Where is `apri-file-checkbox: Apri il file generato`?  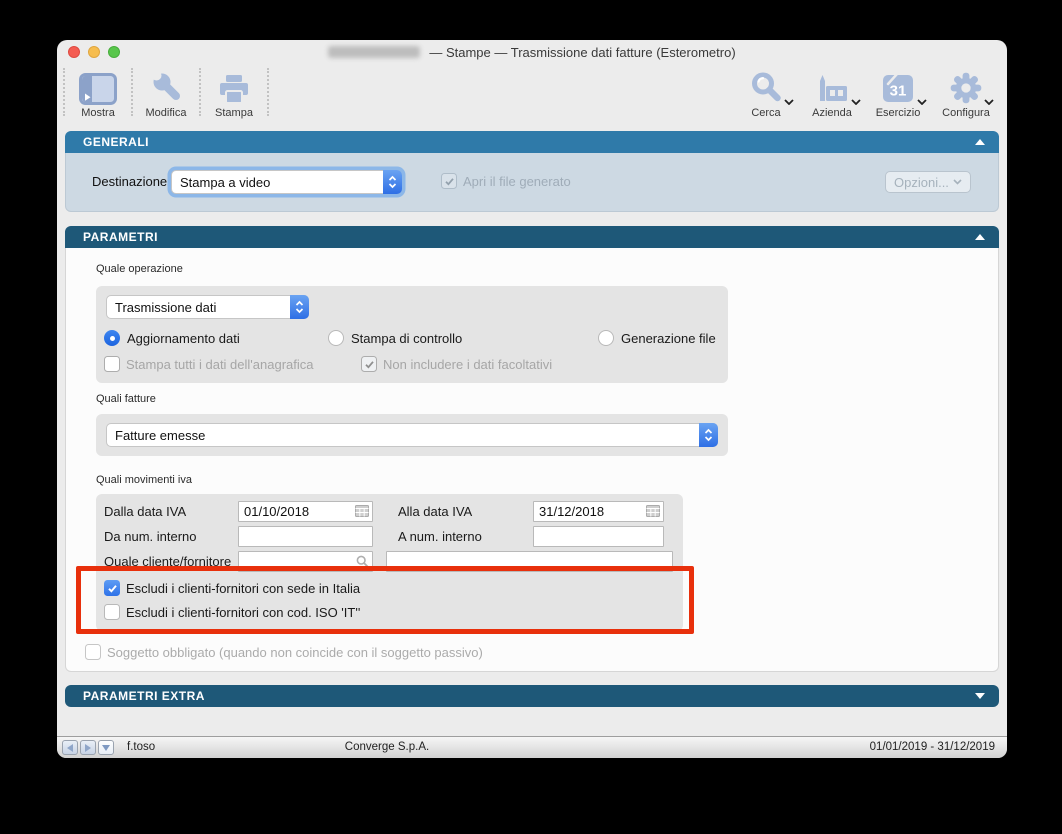
apri-file-checkbox: Apri il file generato is located at coordinates (506, 181).